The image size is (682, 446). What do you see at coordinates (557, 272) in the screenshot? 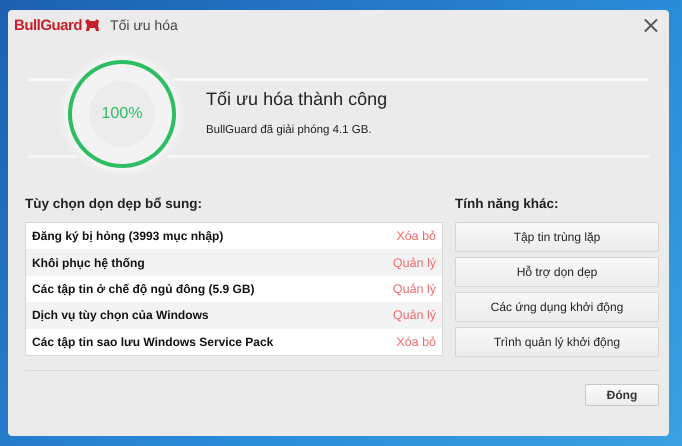
I see `feature-button: Hỗ trợ dọn dẹp` at bounding box center [557, 272].